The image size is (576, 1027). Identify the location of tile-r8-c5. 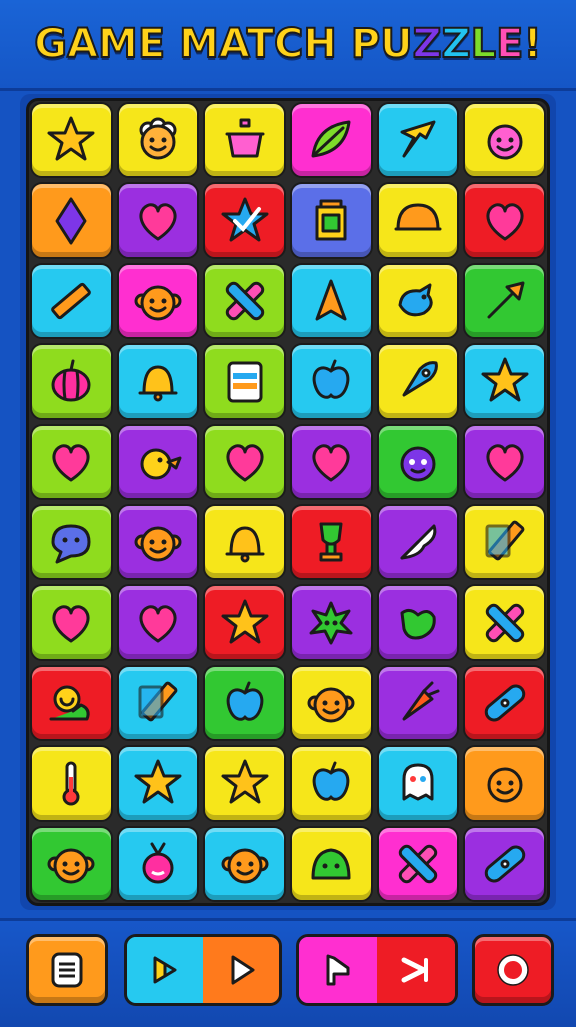
(418, 703).